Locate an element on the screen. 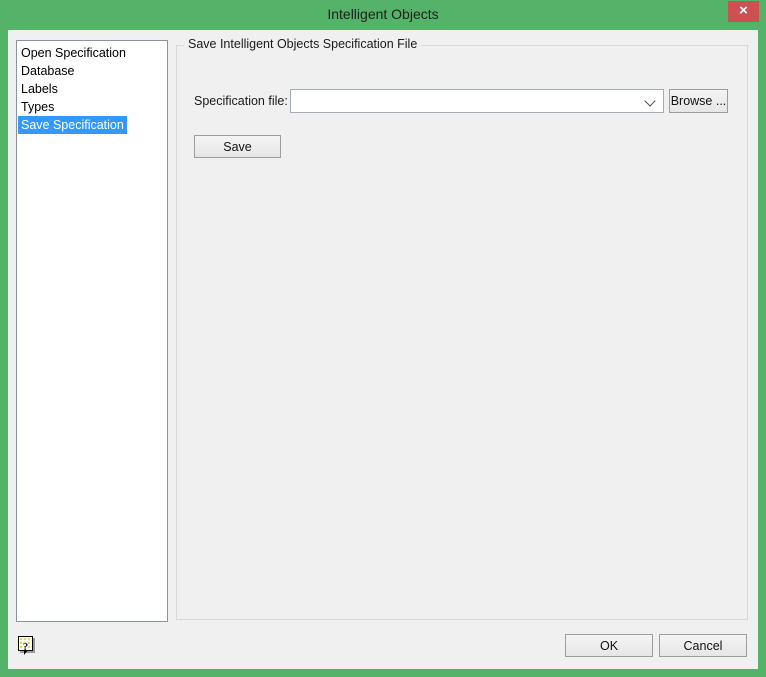  question-mark-glyph: ? is located at coordinates (25, 647).